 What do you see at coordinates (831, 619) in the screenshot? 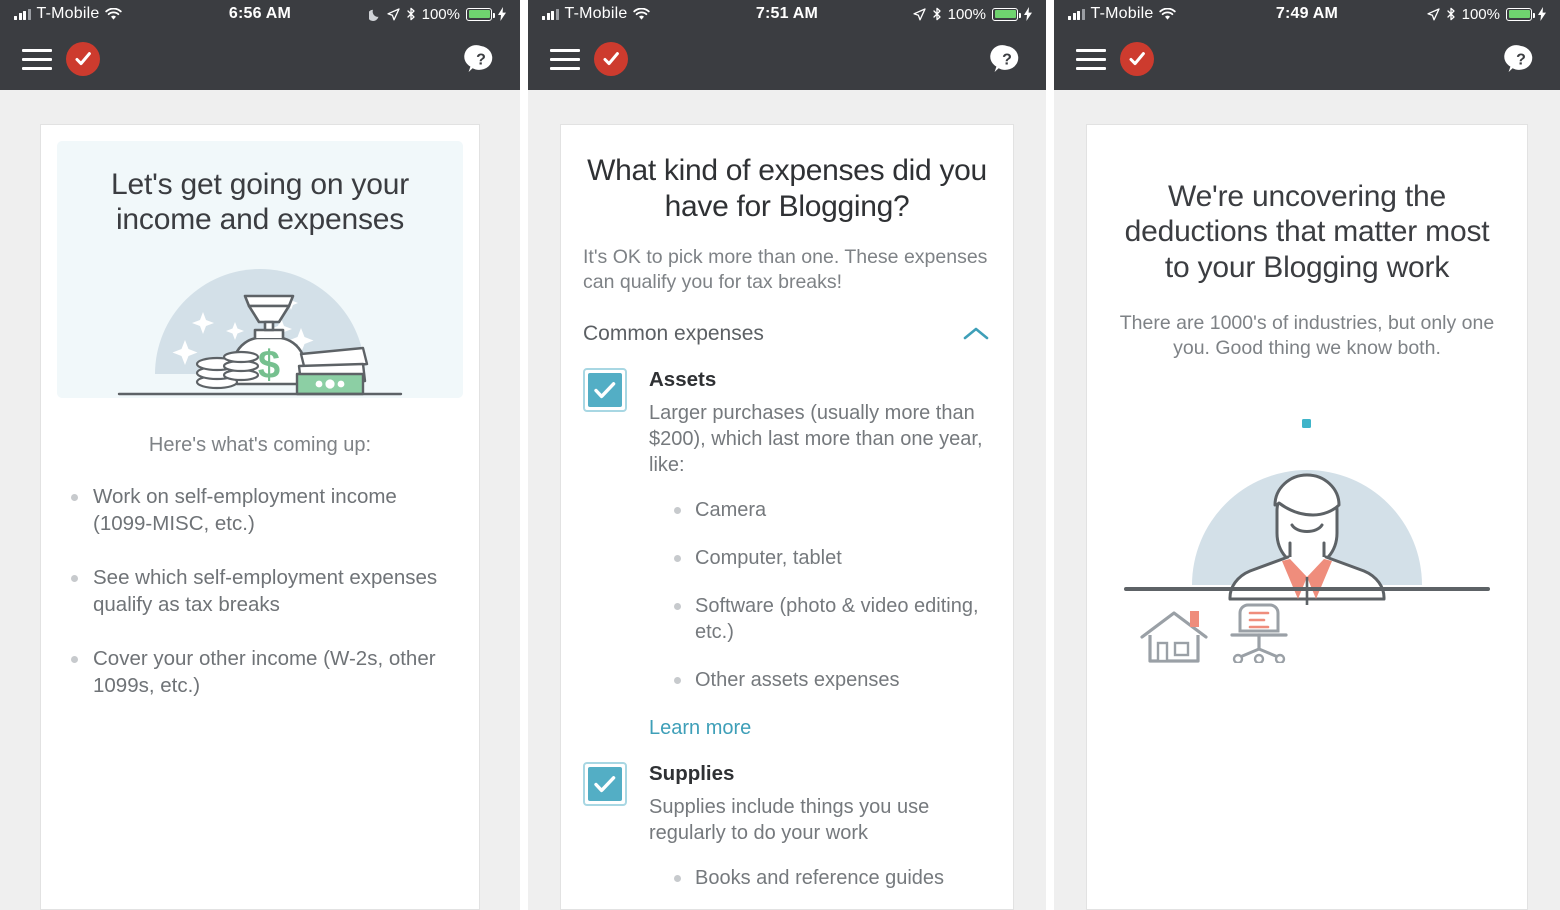
I see `list-item: Software (photo & video editing, etc.)` at bounding box center [831, 619].